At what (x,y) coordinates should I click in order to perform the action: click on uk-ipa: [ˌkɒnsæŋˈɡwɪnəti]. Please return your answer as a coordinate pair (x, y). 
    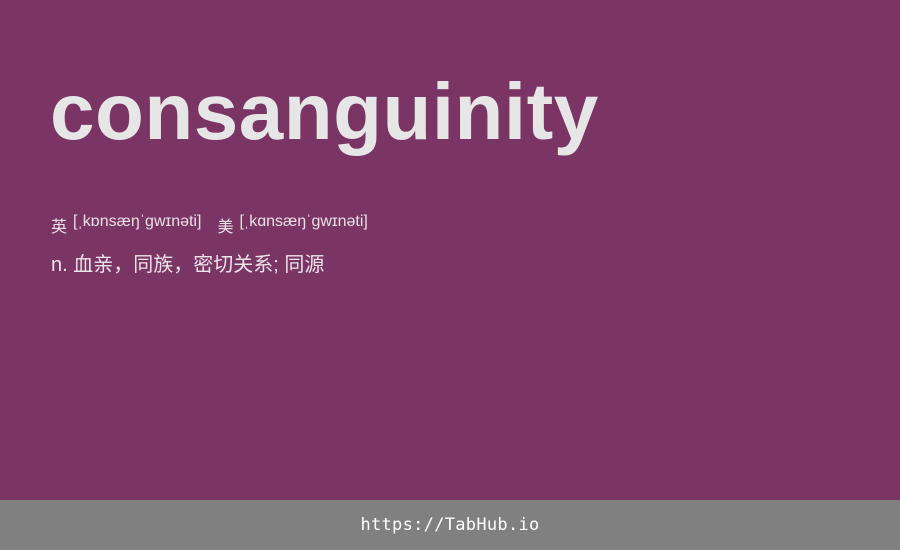
    Looking at the image, I should click on (137, 221).